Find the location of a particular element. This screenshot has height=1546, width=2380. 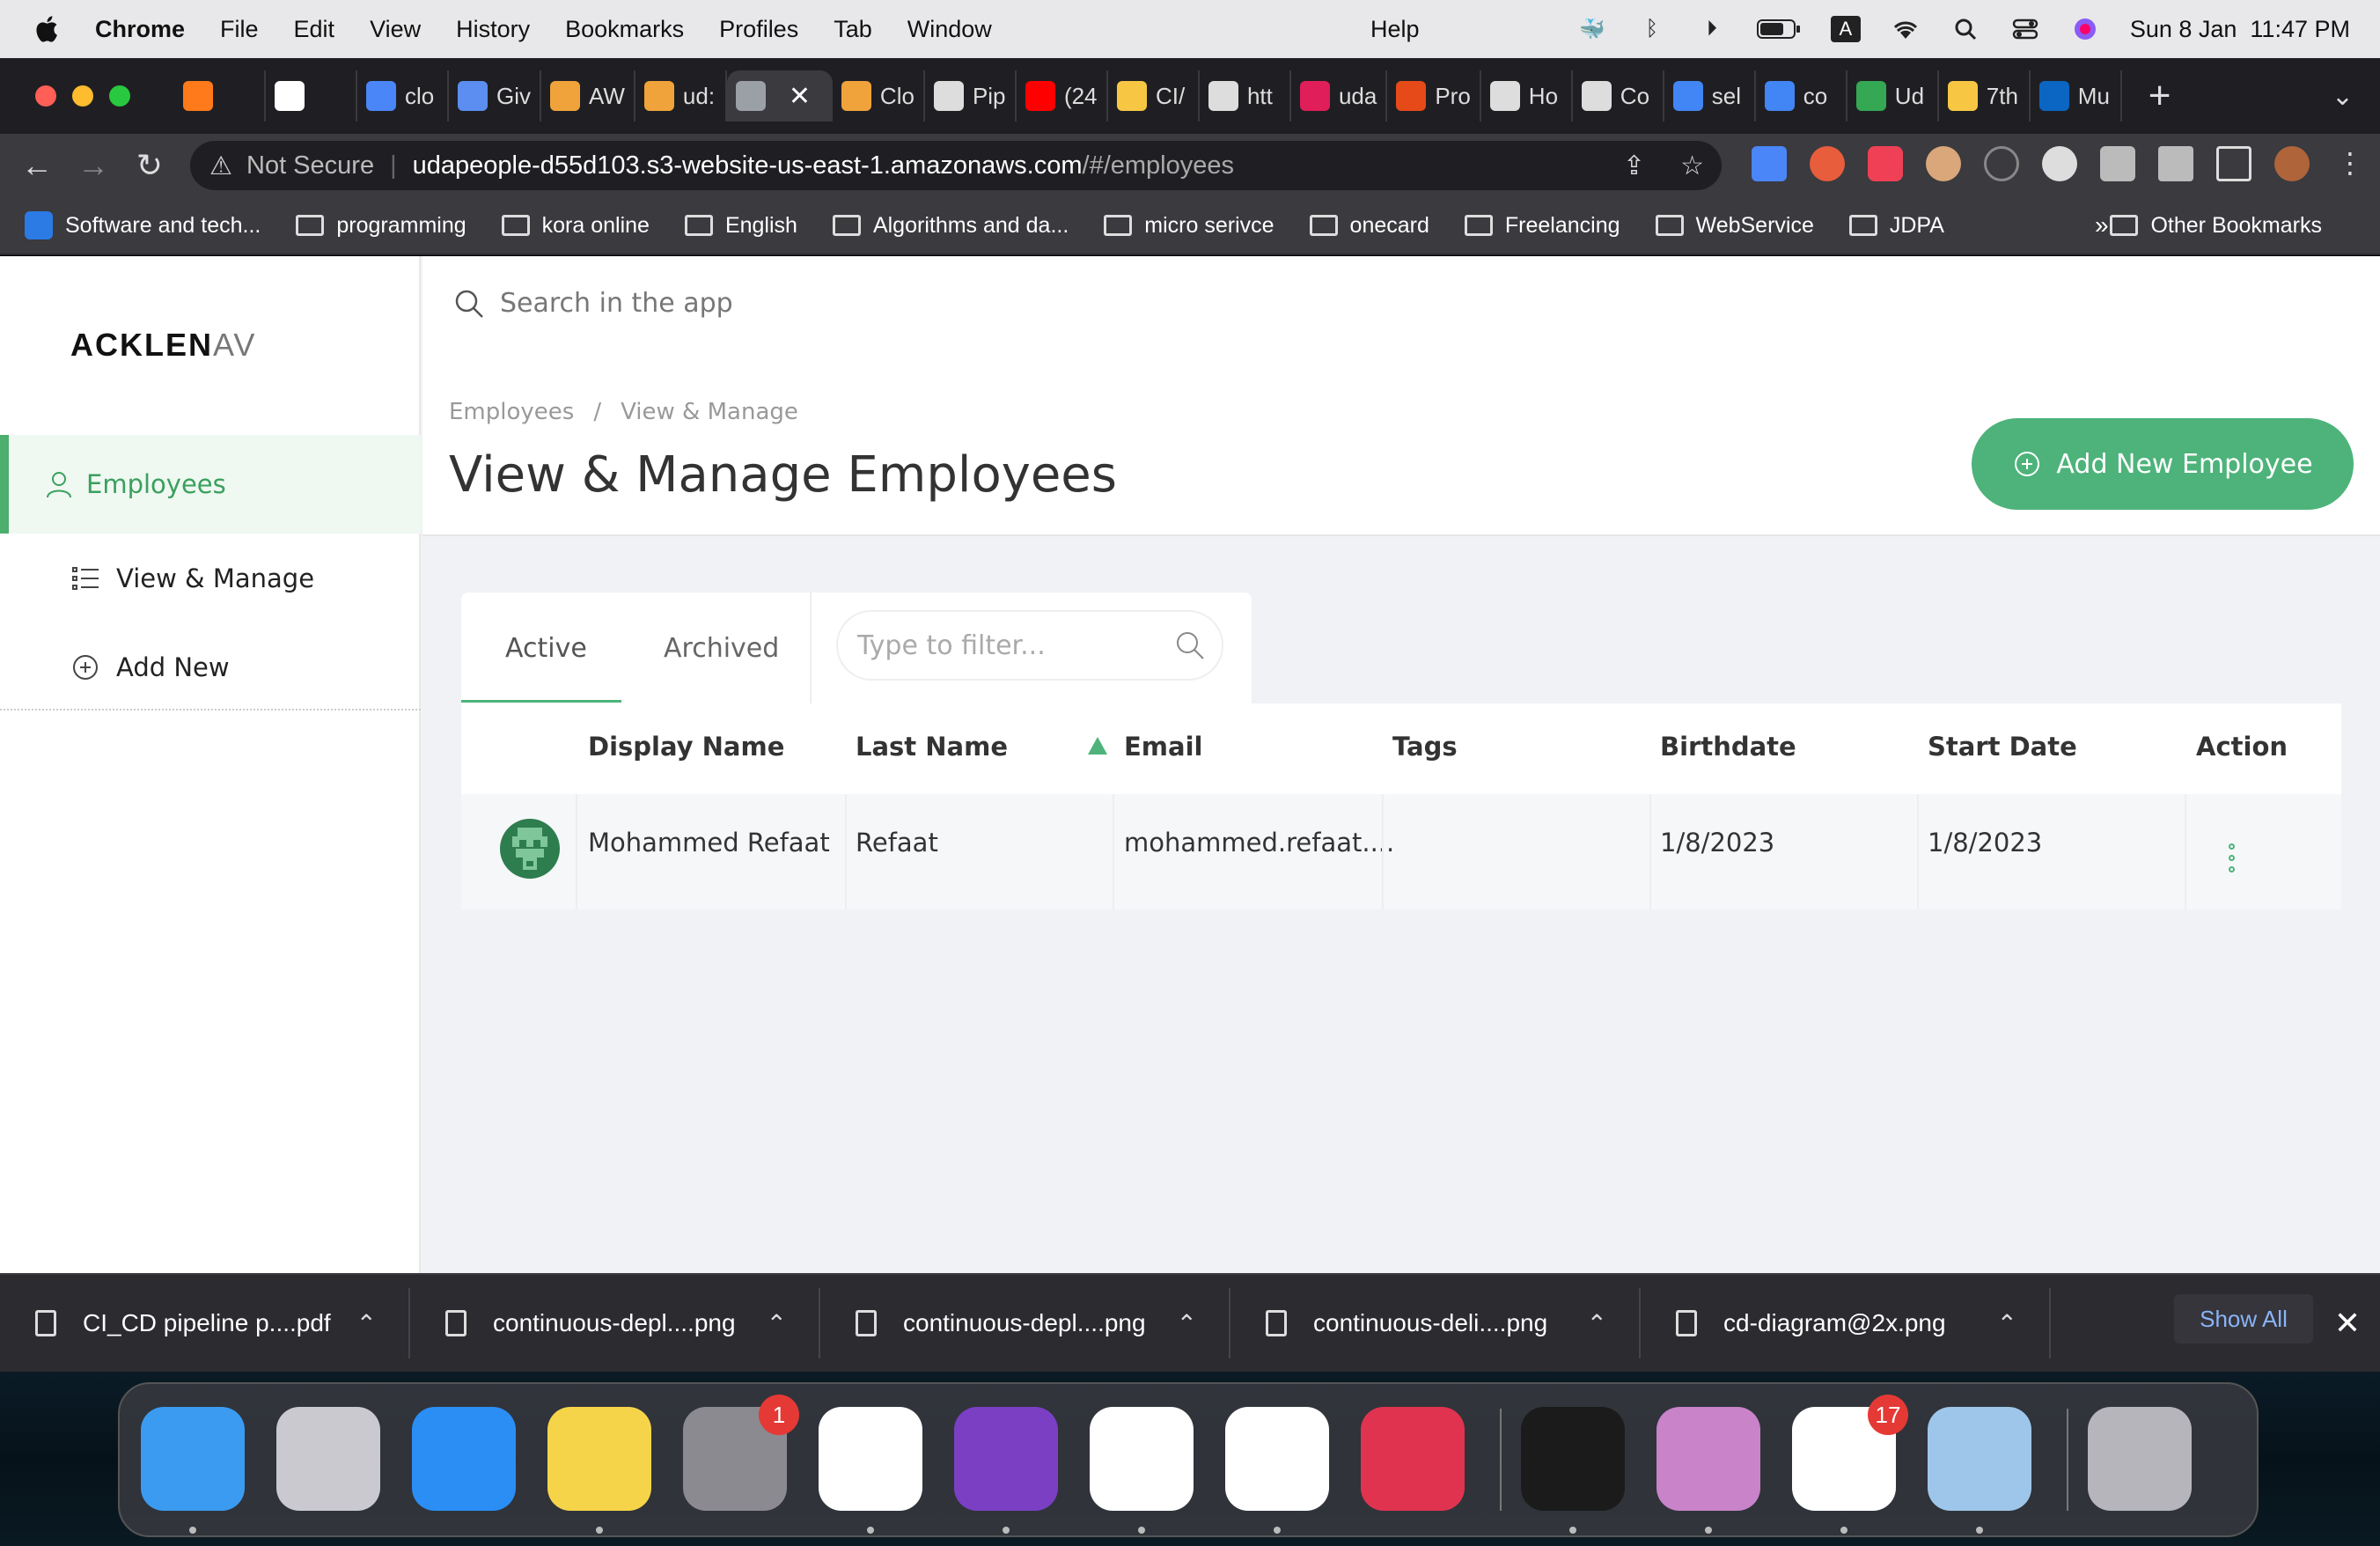

browser-tab is located at coordinates (220, 95).